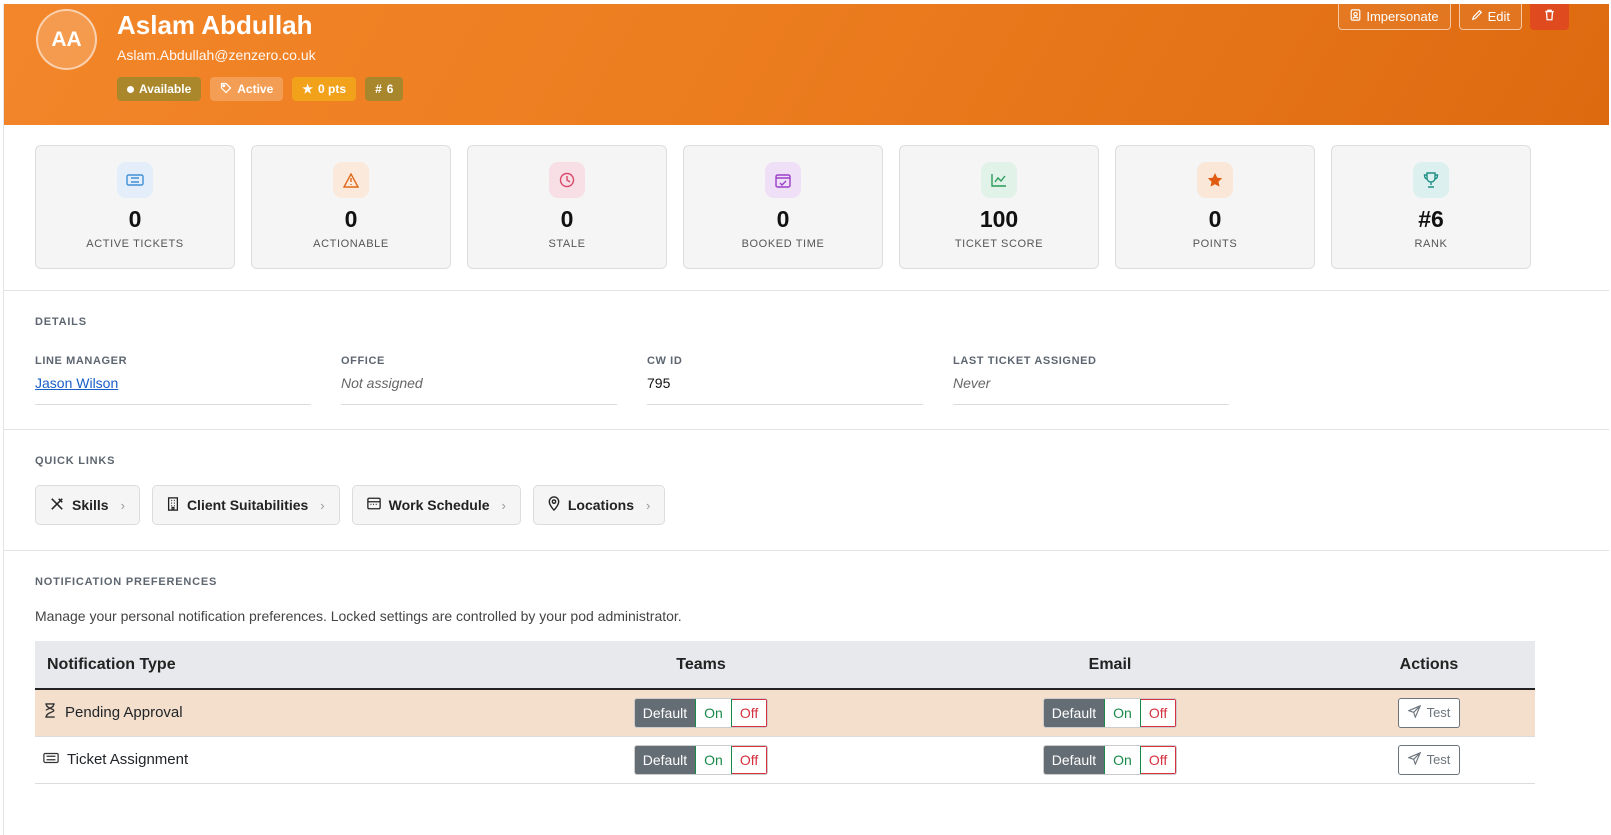 The image size is (1611, 835). What do you see at coordinates (216, 55) in the screenshot?
I see `user-email: Aslam.Abdullah@zenzero.co.uk` at bounding box center [216, 55].